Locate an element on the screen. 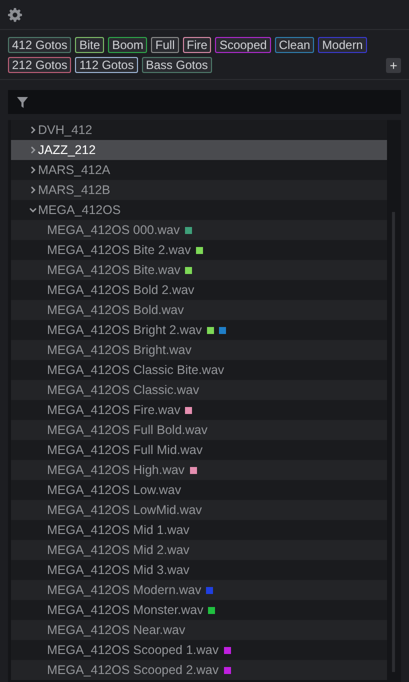 Image resolution: width=409 pixels, height=682 pixels. file-name: MEGA_412OS 000.wav is located at coordinates (113, 230).